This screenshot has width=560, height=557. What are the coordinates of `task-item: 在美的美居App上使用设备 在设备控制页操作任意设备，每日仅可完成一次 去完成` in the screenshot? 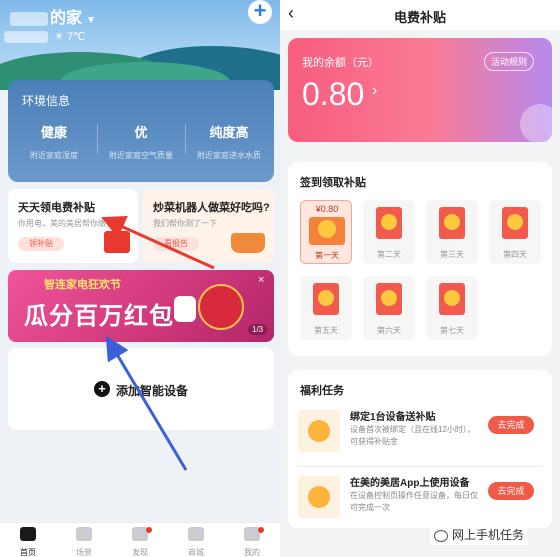 It's located at (420, 500).